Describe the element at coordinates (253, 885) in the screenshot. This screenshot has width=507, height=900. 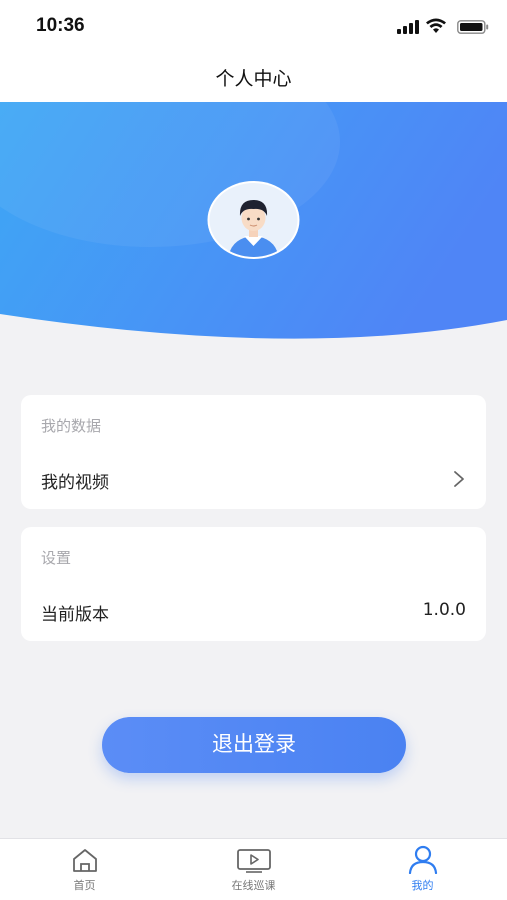
I see `tab-online-patrol-label: 在线巡课` at that location.